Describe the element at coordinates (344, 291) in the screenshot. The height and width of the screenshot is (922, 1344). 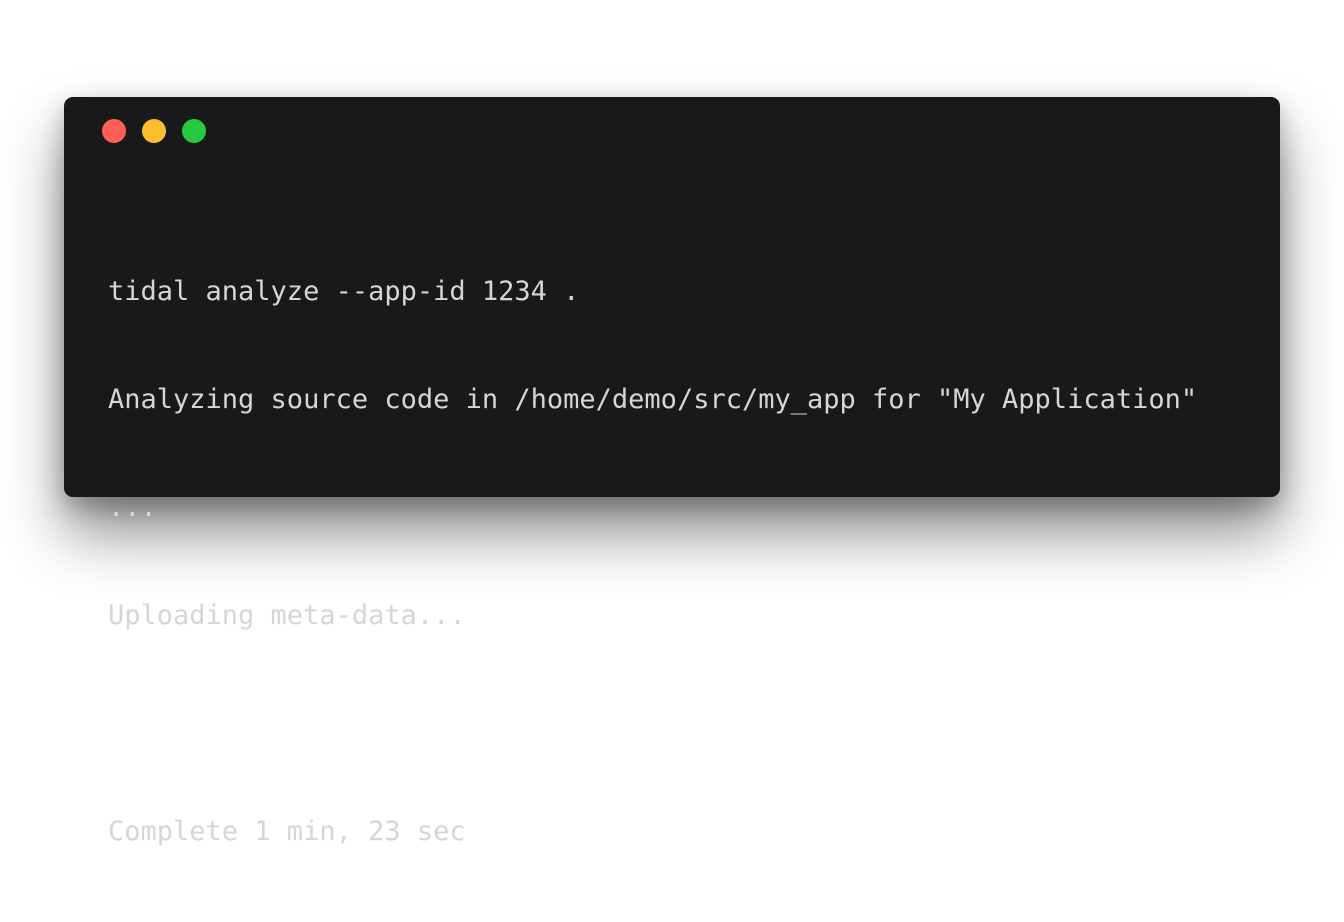
I see `terminal-line-command: tidal analyze --app-id 1234 .` at that location.